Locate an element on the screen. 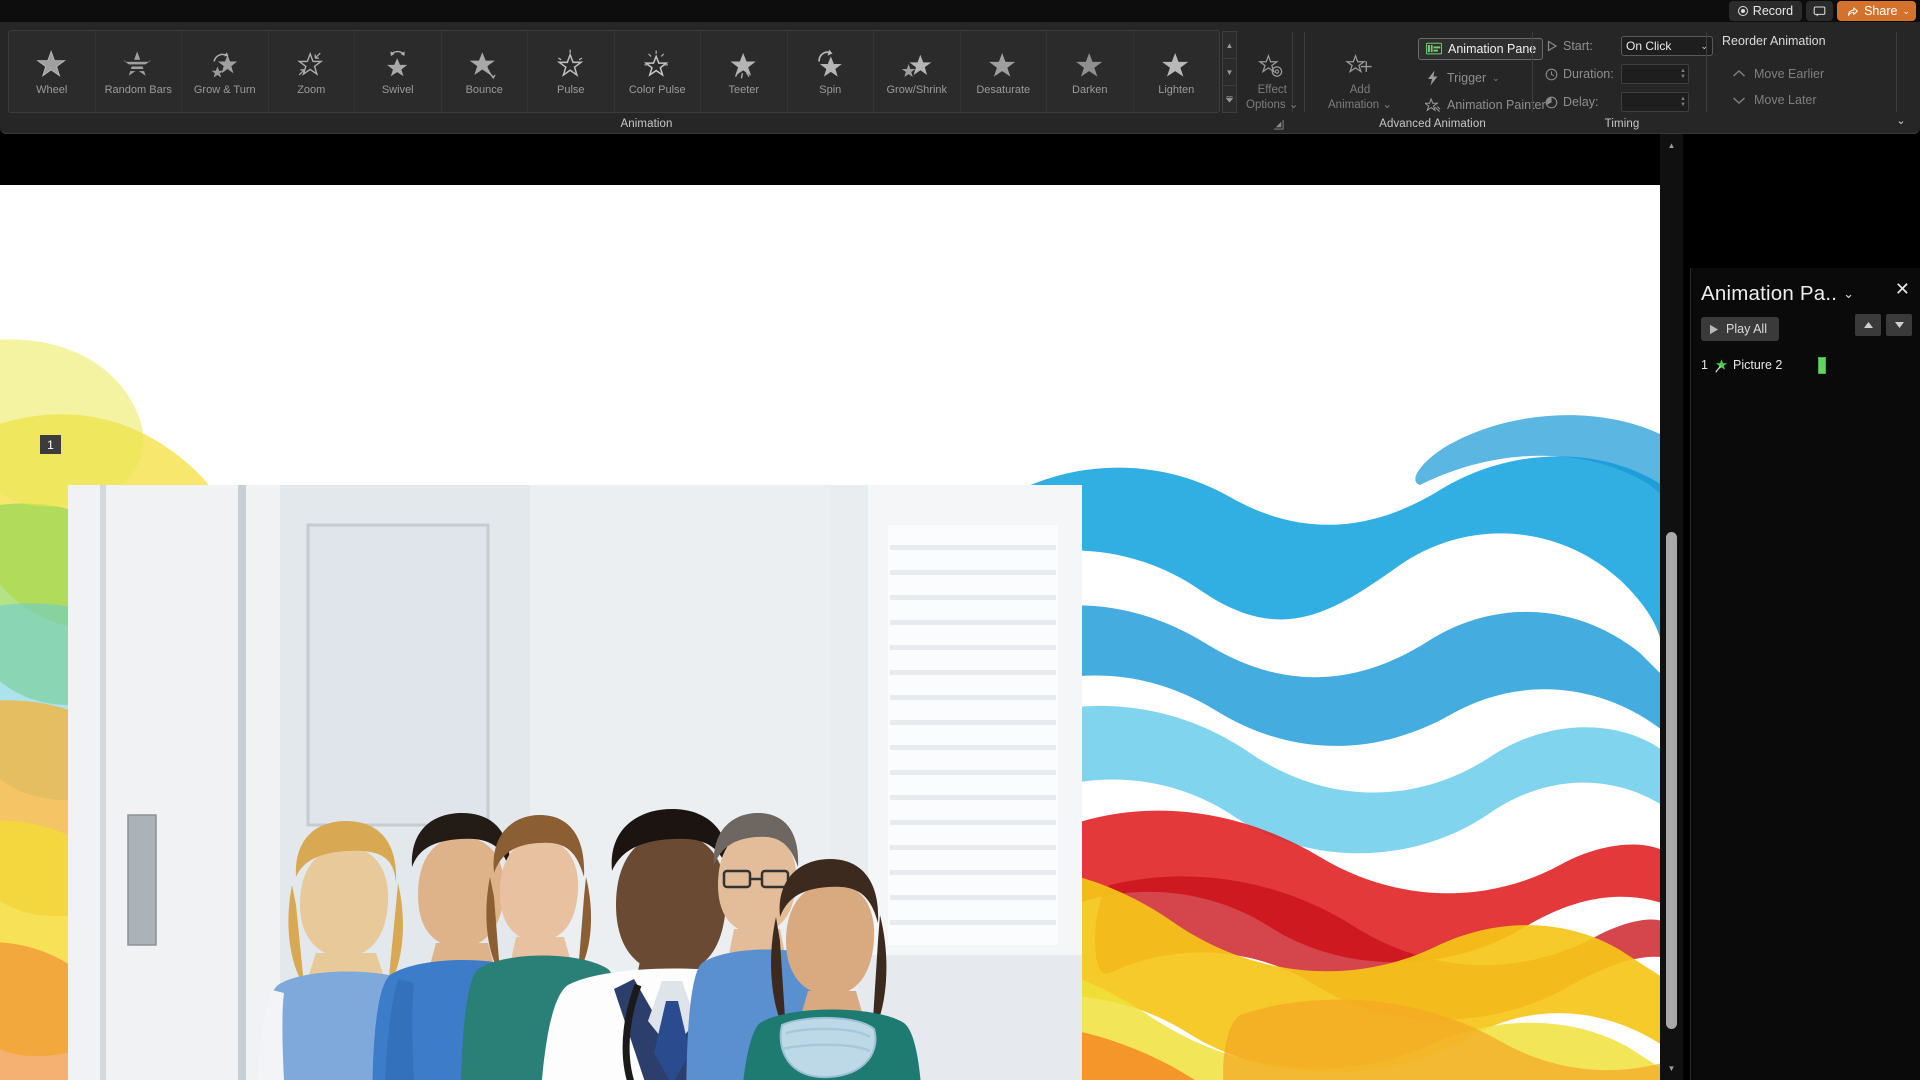  add-animation-button: Add Animation ⌄ is located at coordinates (1360, 81).